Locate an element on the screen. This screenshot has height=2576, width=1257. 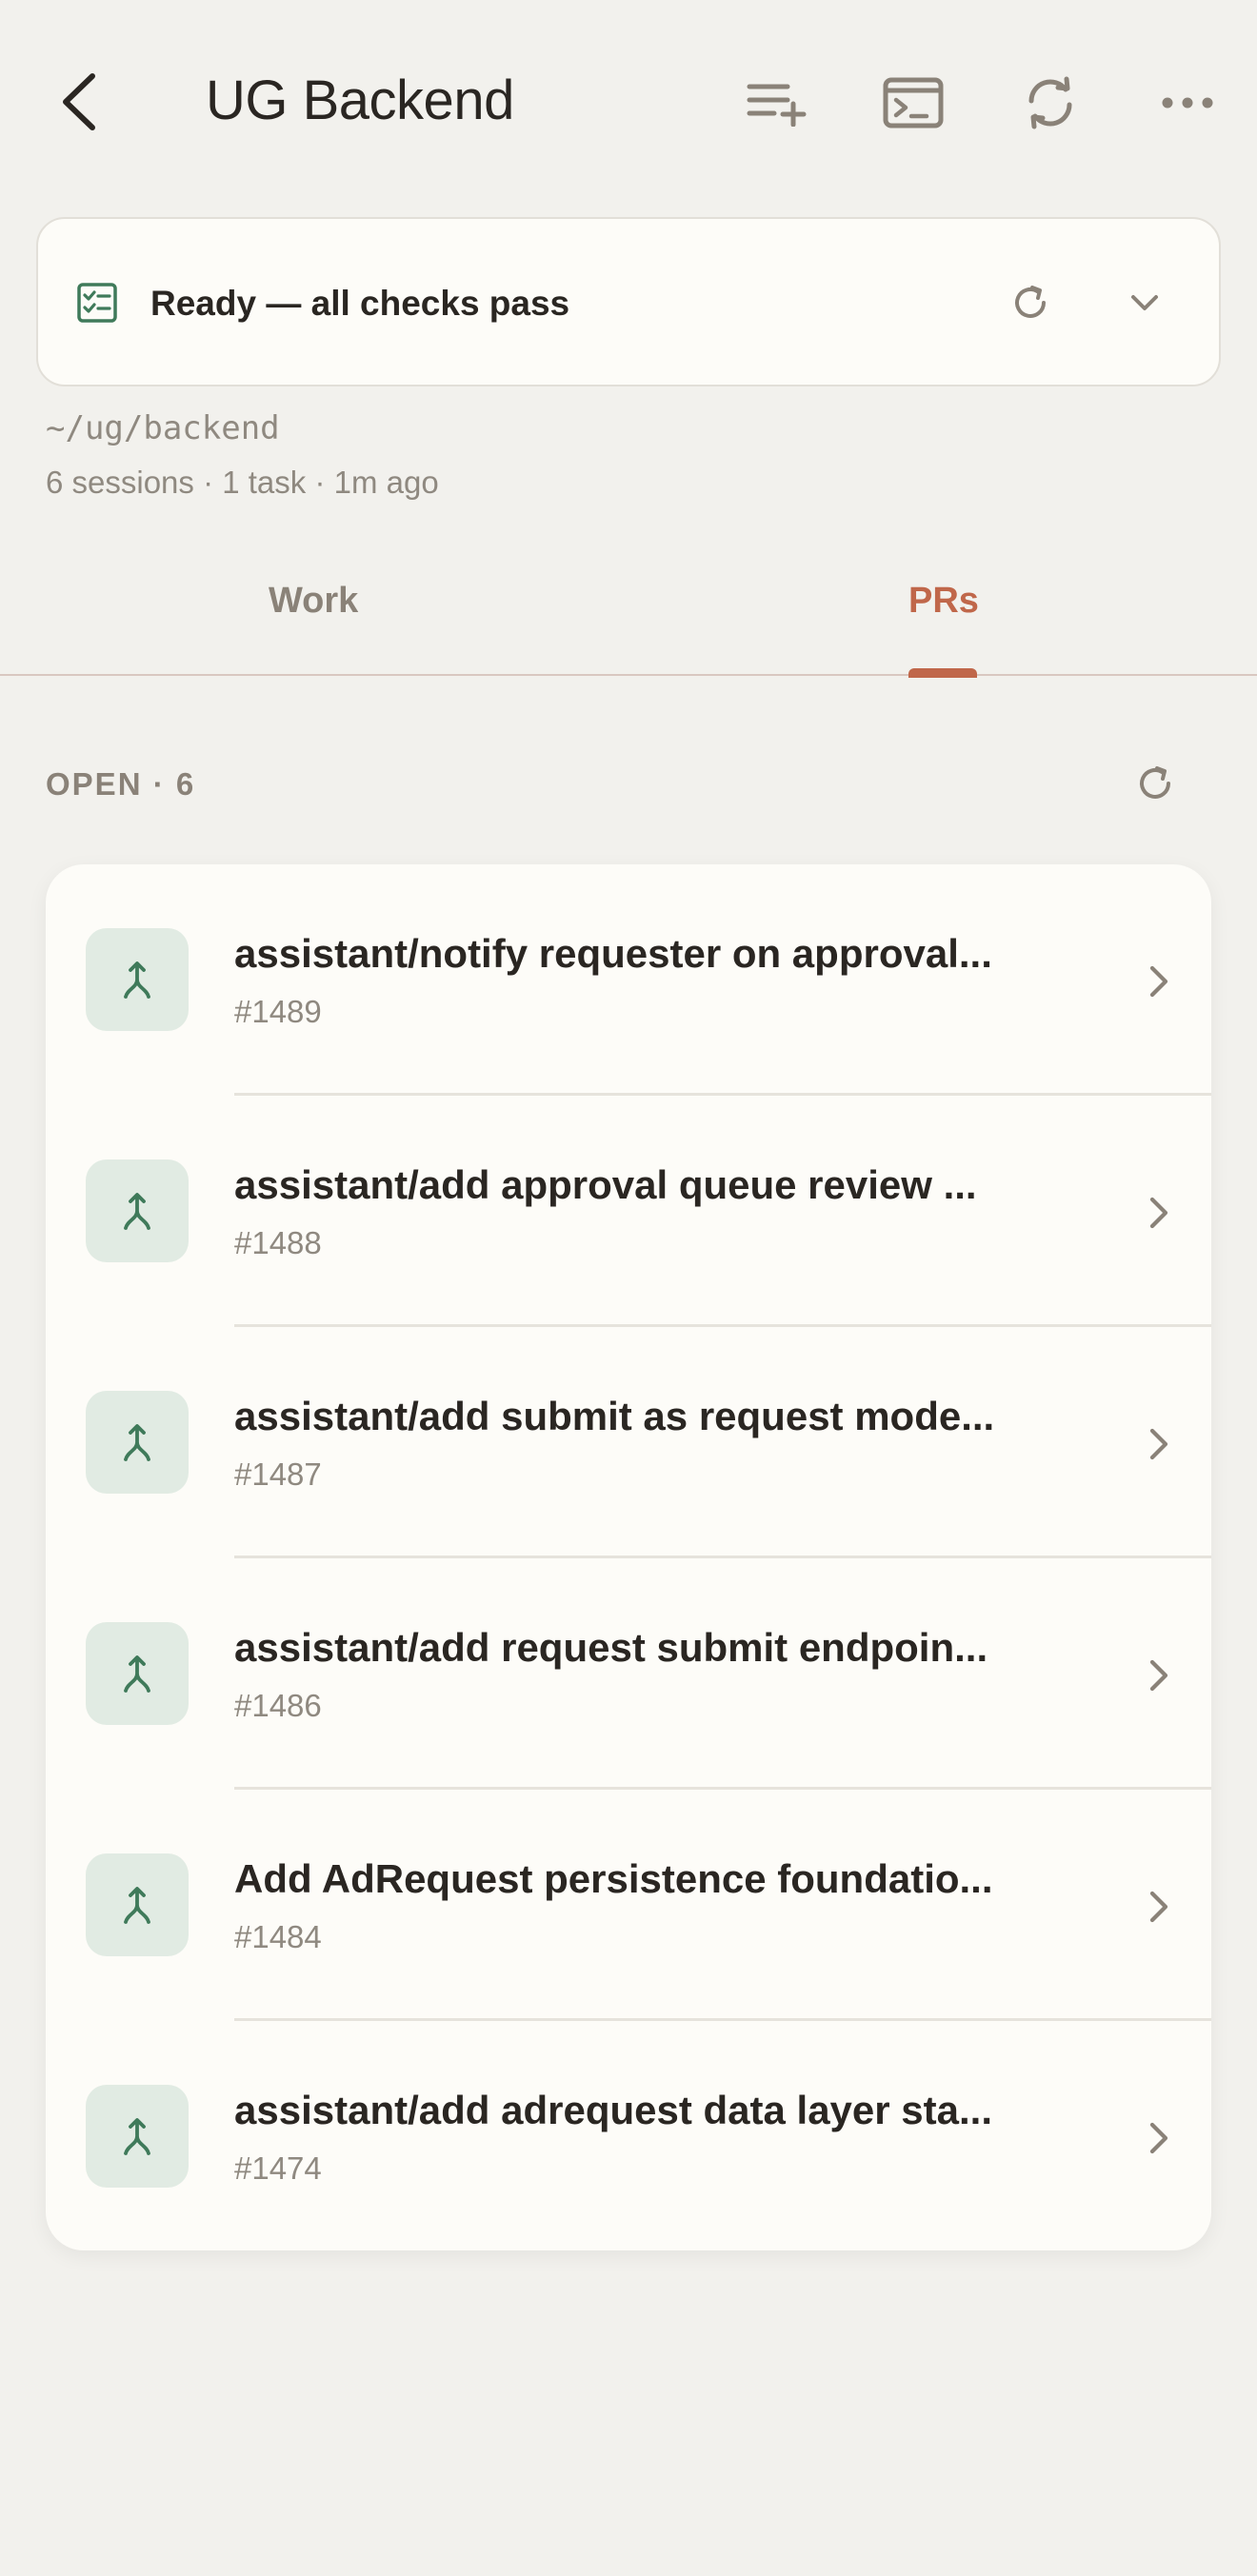
section-label: OPEN · 6 is located at coordinates (121, 784).